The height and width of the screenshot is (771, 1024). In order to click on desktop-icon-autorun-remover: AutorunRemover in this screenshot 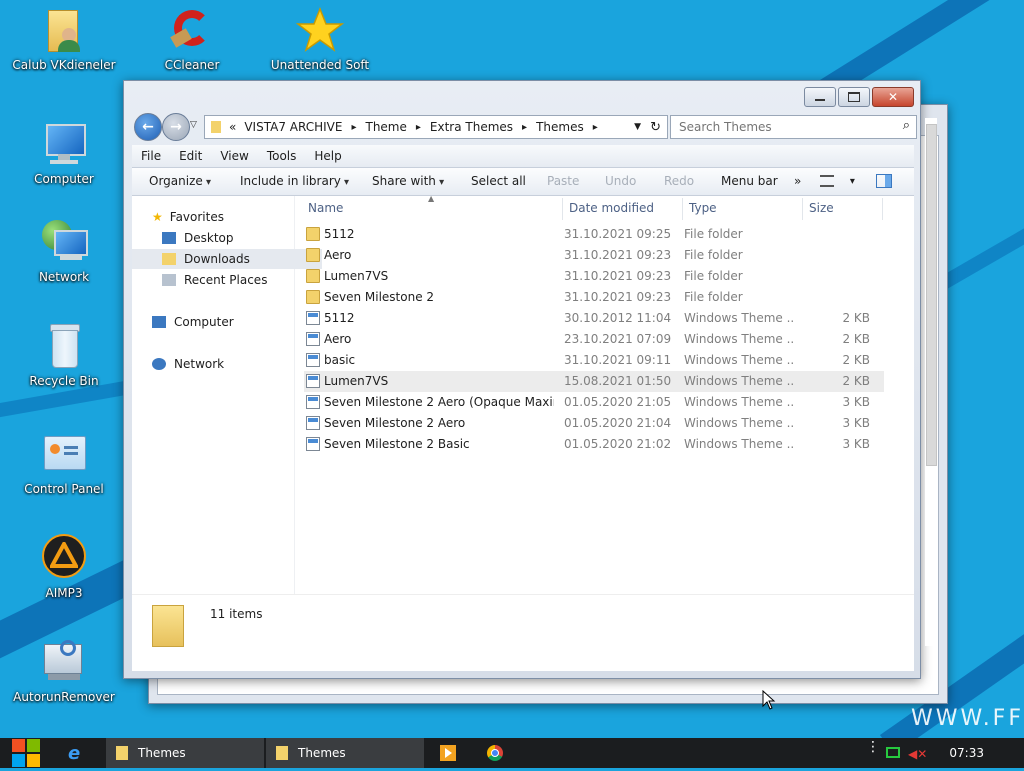, I will do `click(64, 671)`.